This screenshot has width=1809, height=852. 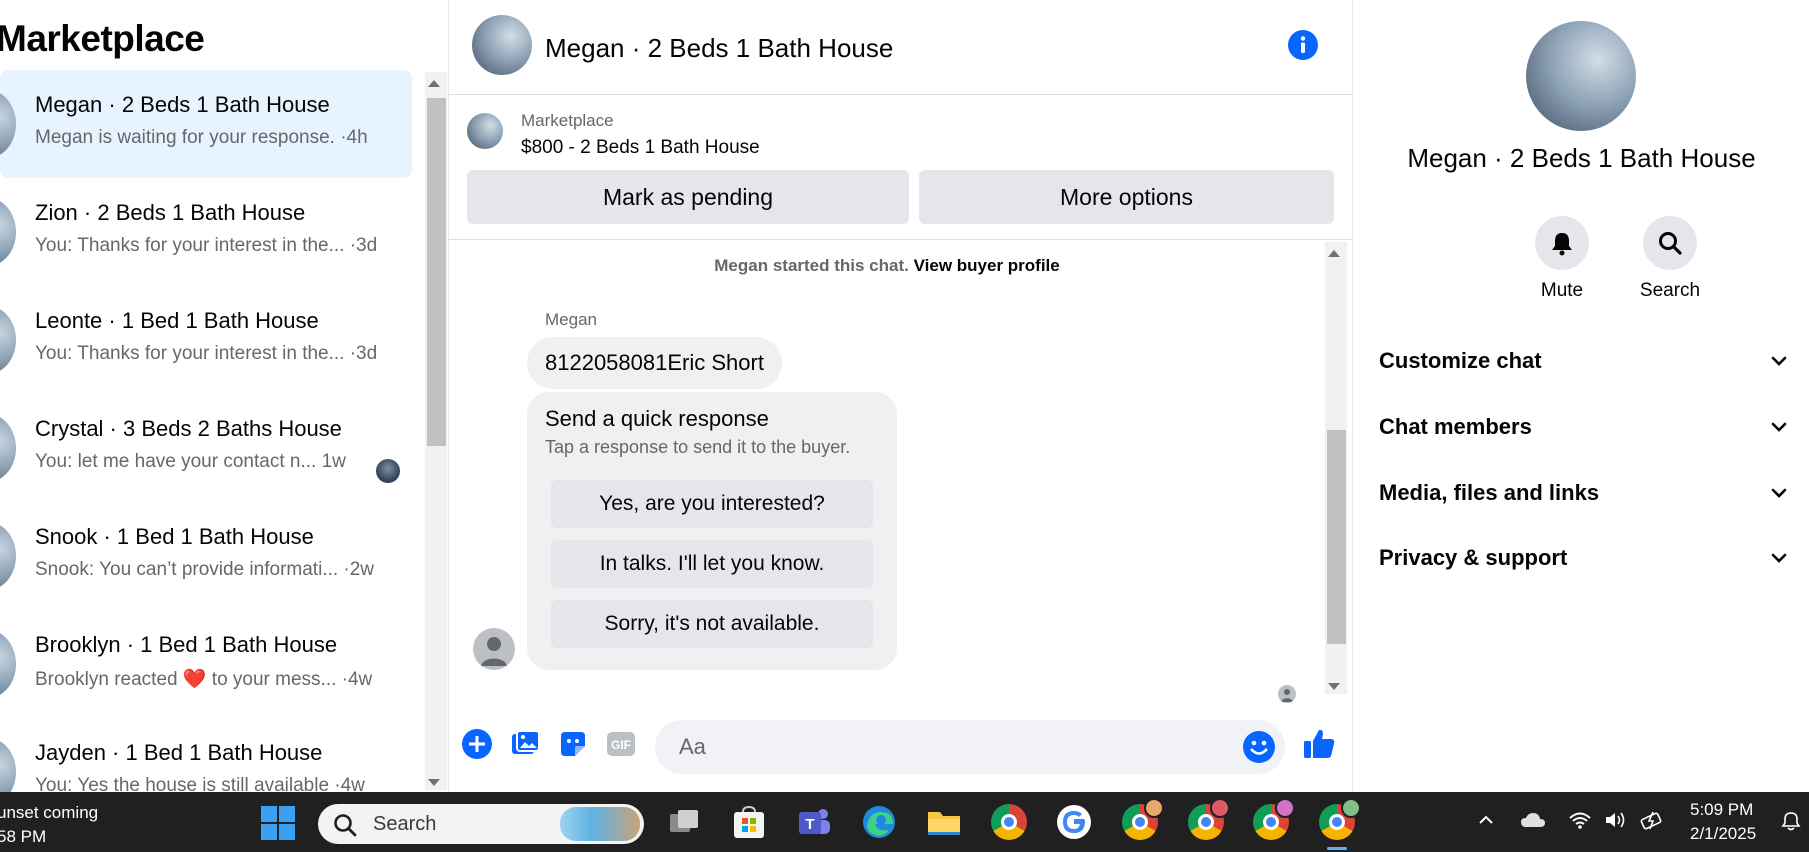 What do you see at coordinates (204, 679) in the screenshot?
I see `conversation-snippet: Brooklyn reacted ❤️ to your mess... ·4w` at bounding box center [204, 679].